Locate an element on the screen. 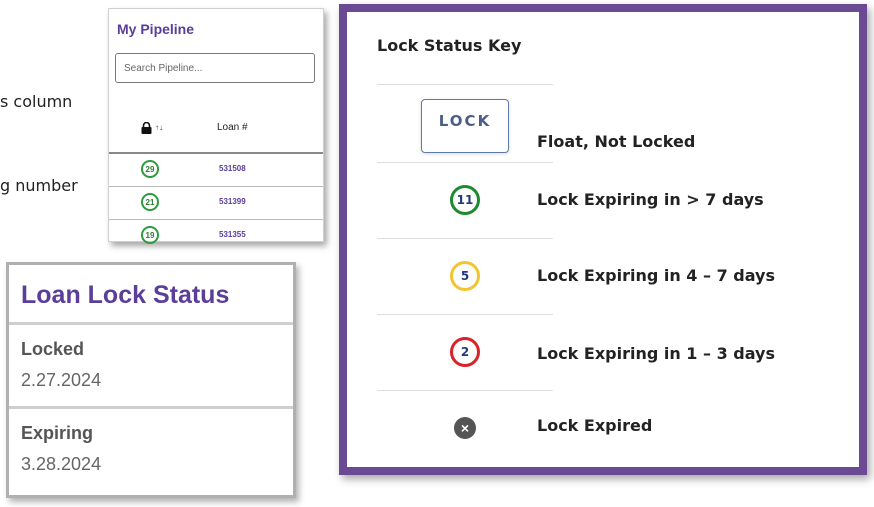  days-badge-yellow: 5 is located at coordinates (465, 276).